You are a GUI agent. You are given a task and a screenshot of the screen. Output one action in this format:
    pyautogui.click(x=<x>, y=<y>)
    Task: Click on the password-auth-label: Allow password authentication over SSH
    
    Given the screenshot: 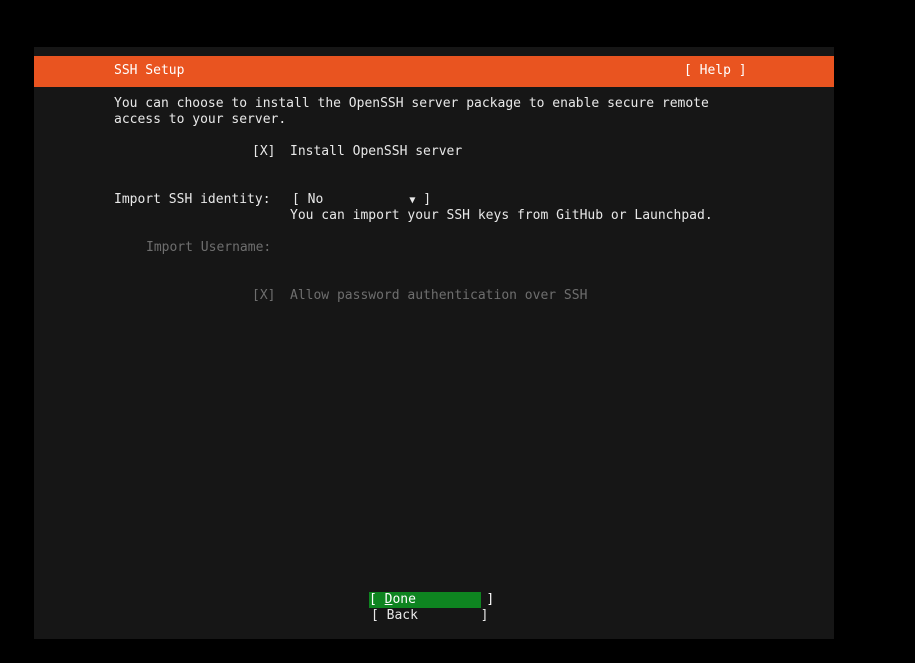 What is the action you would take?
    pyautogui.click(x=439, y=295)
    